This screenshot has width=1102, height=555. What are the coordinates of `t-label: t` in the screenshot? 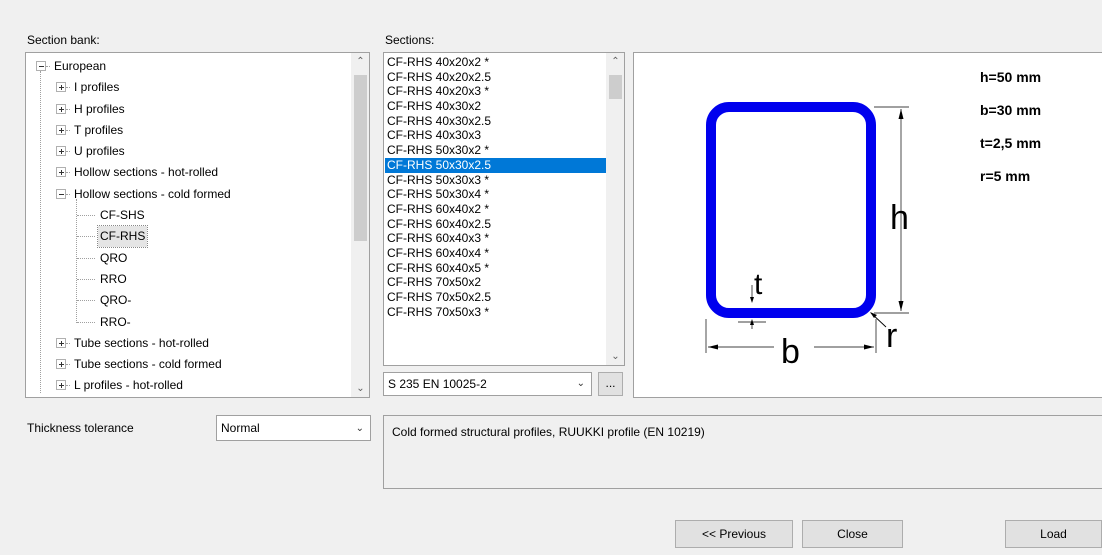 It's located at (758, 284).